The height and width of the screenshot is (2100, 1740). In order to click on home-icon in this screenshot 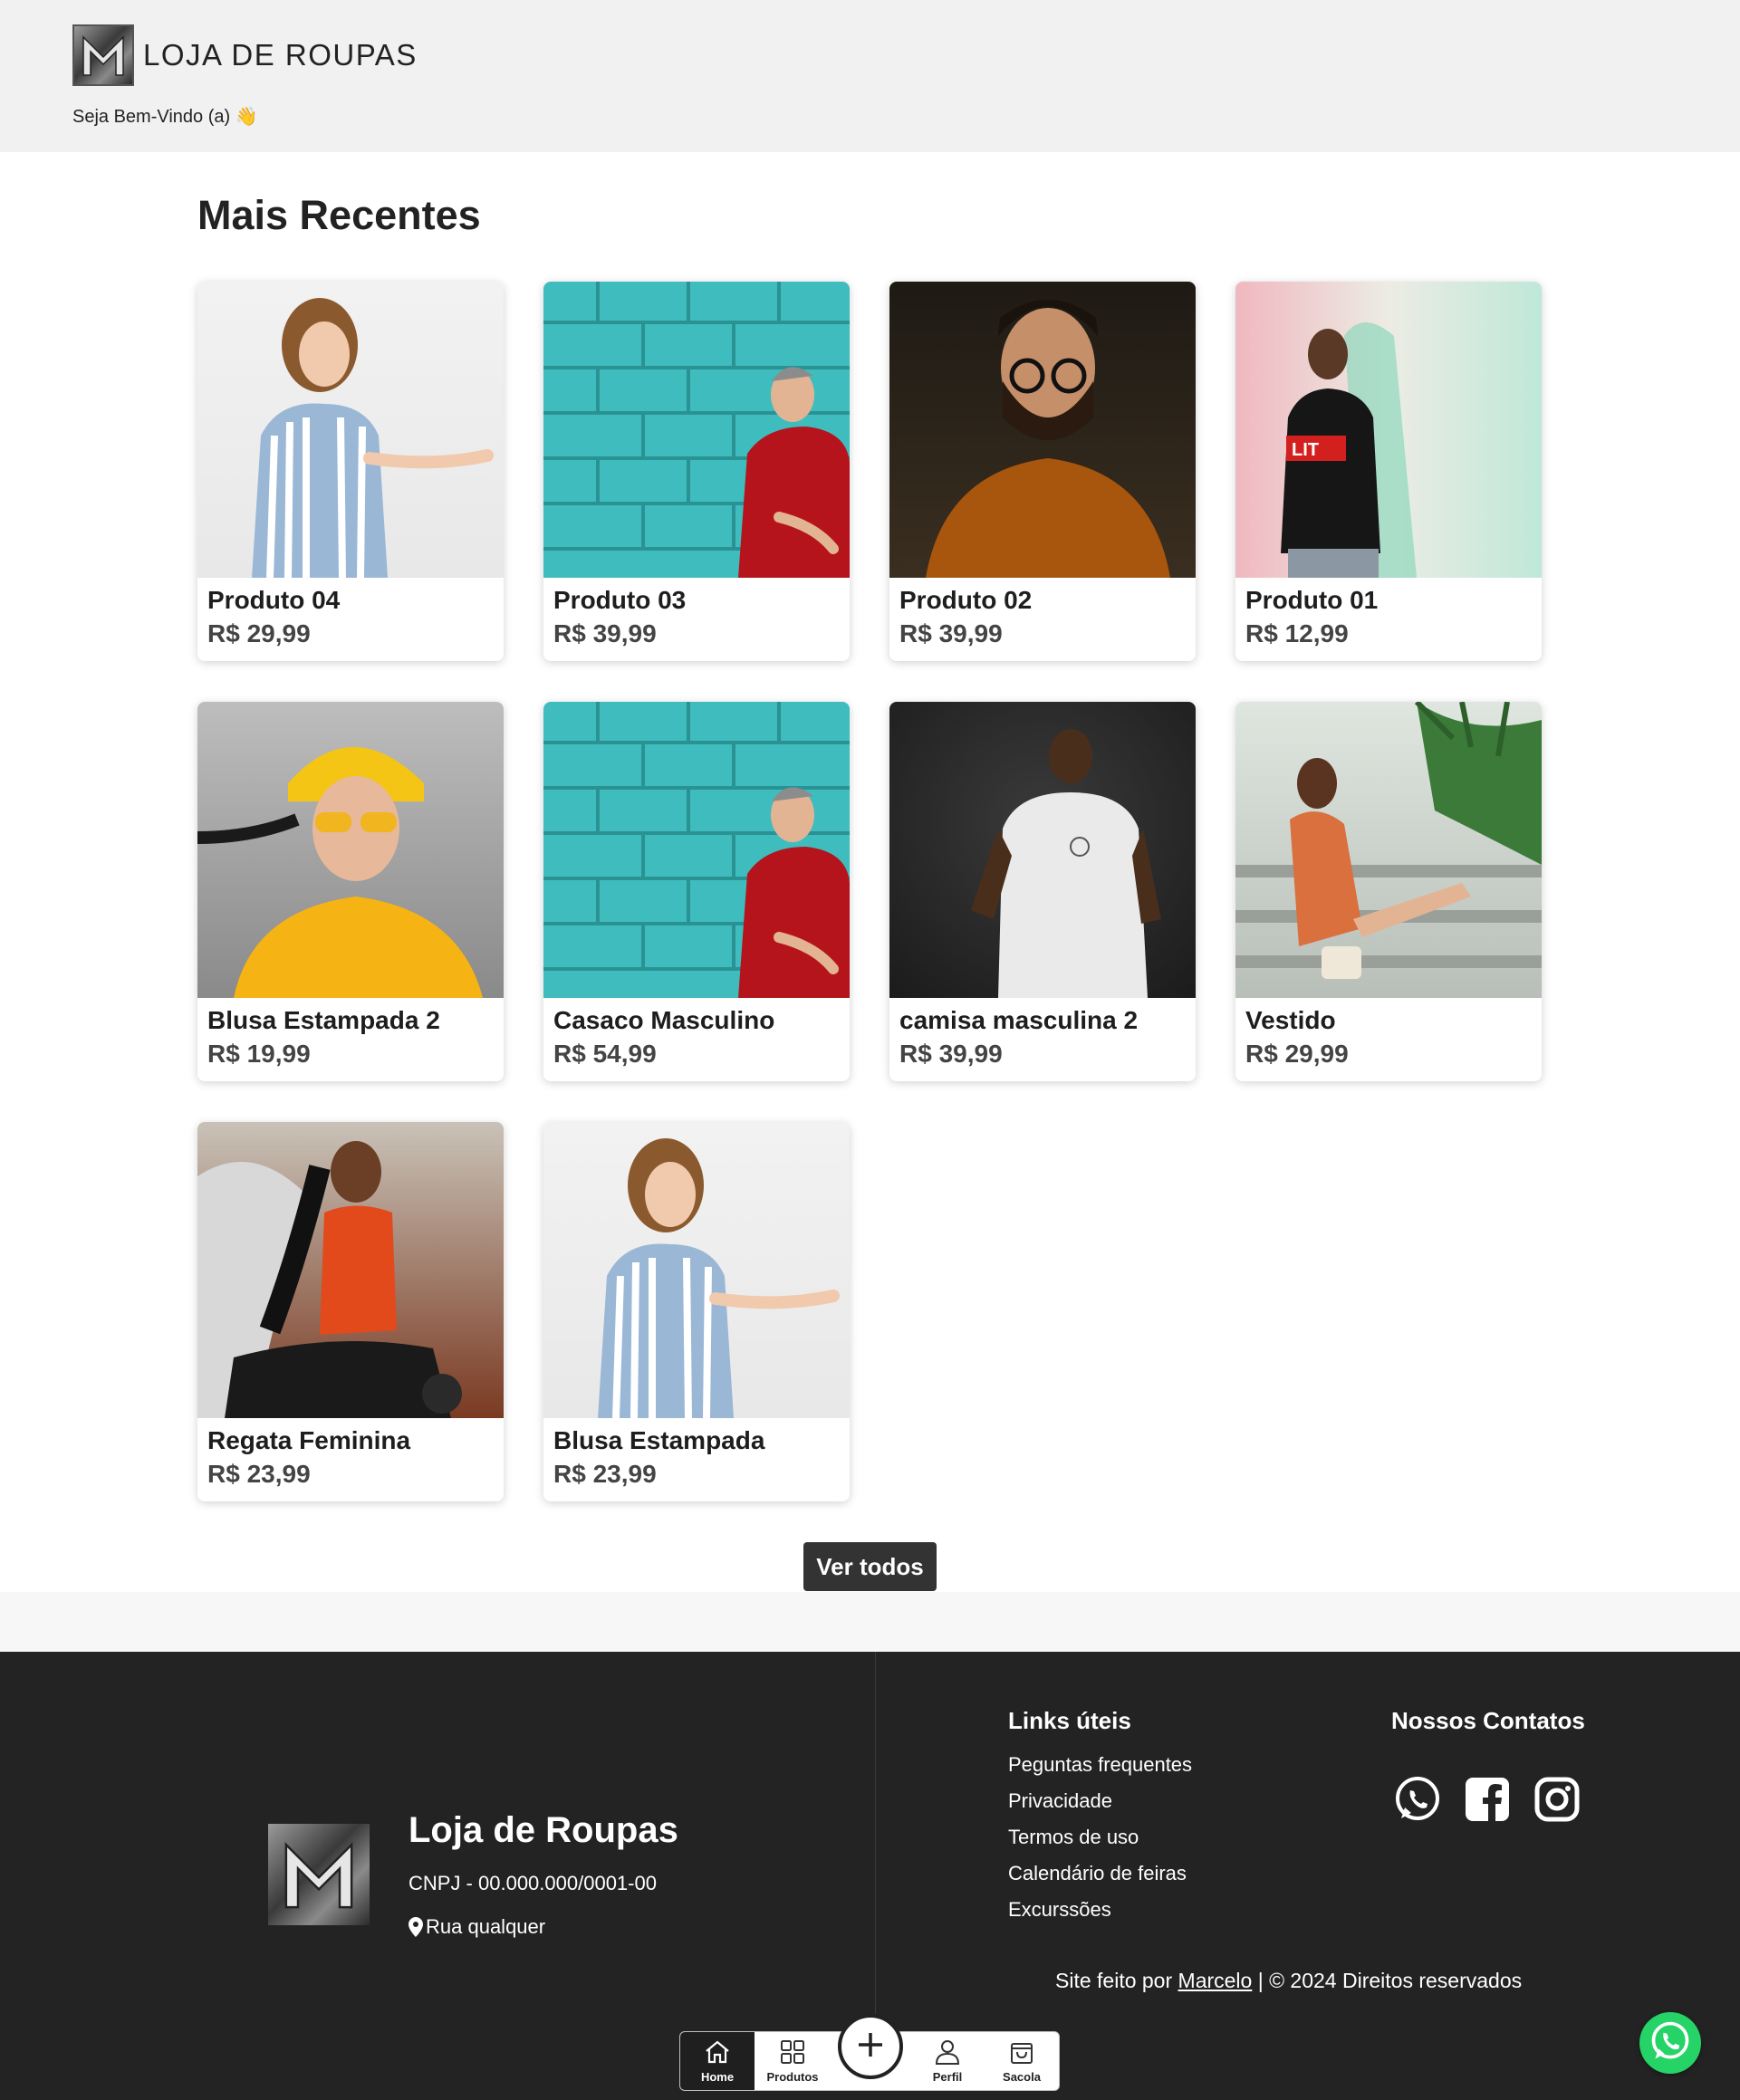, I will do `click(717, 2053)`.